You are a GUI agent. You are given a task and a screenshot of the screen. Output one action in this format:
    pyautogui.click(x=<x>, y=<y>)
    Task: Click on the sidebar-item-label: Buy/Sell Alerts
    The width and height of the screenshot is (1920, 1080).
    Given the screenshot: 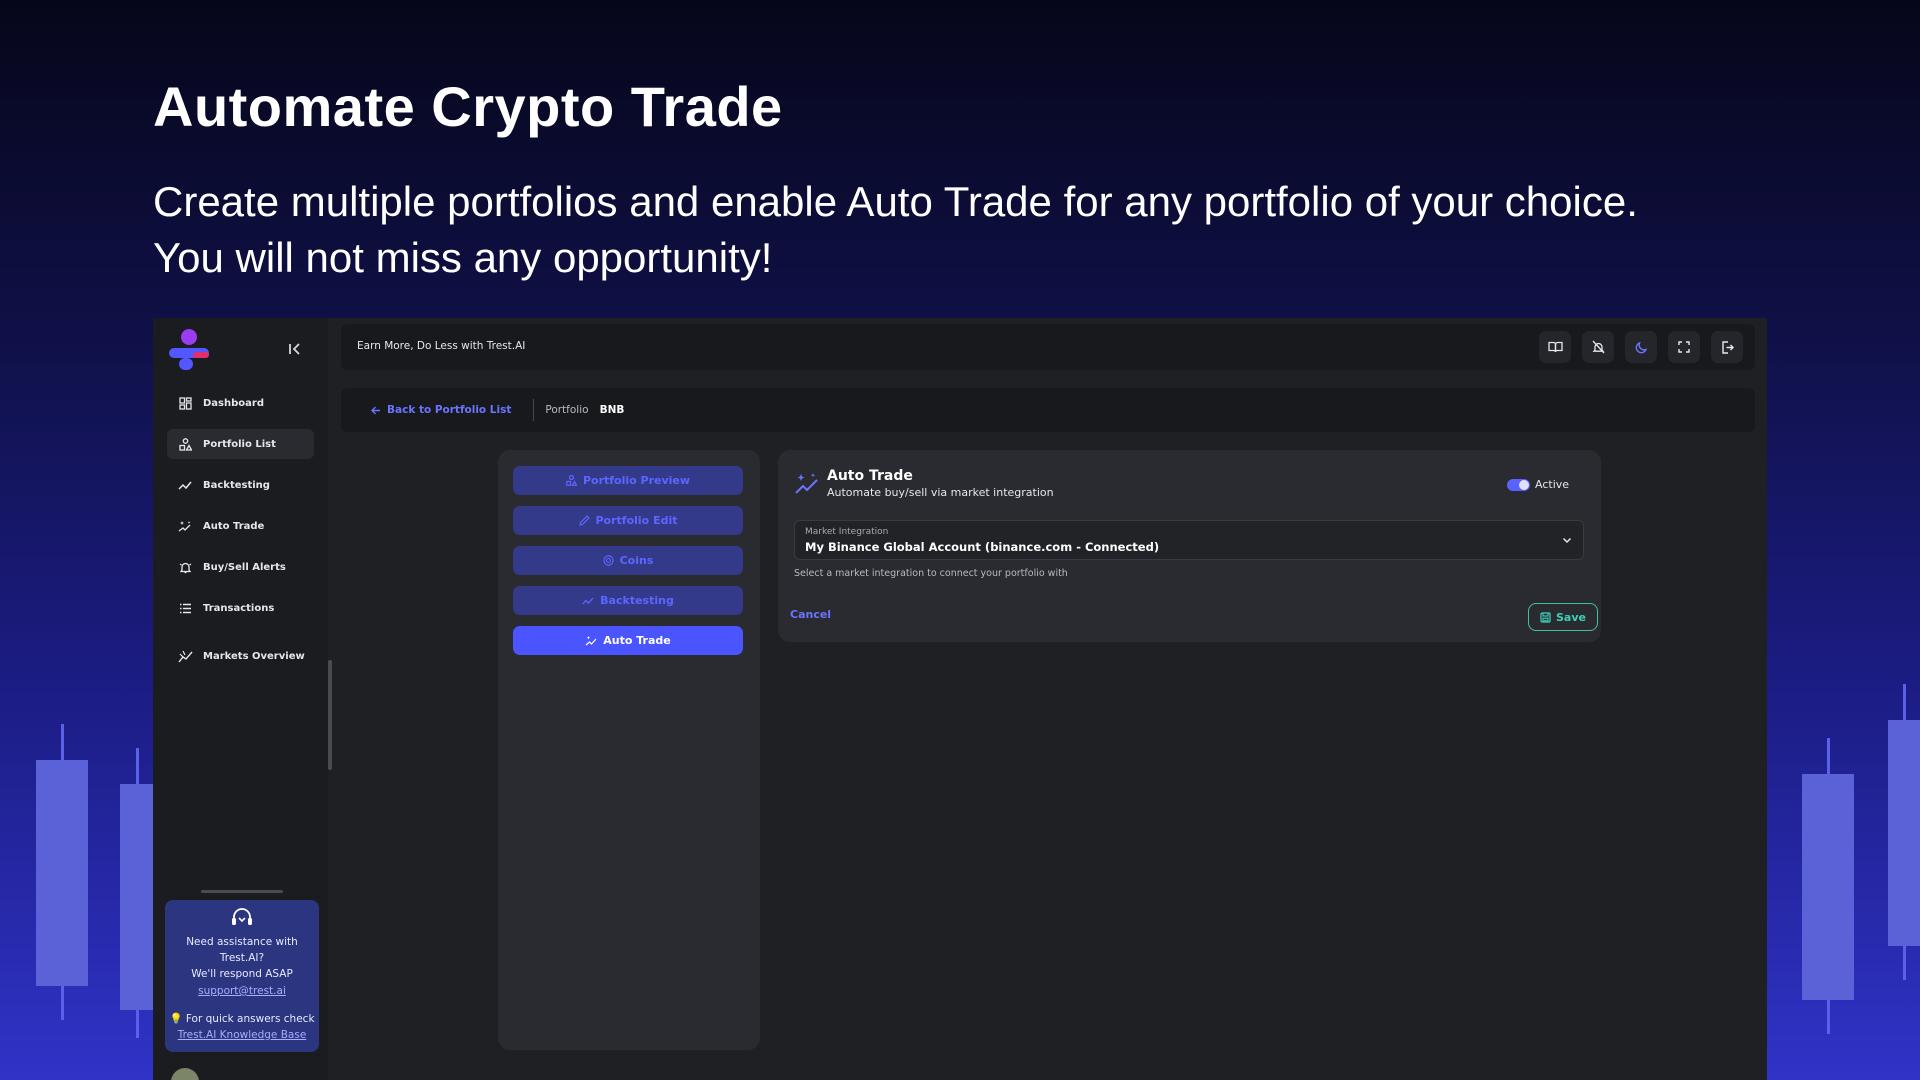 What is the action you would take?
    pyautogui.click(x=244, y=567)
    